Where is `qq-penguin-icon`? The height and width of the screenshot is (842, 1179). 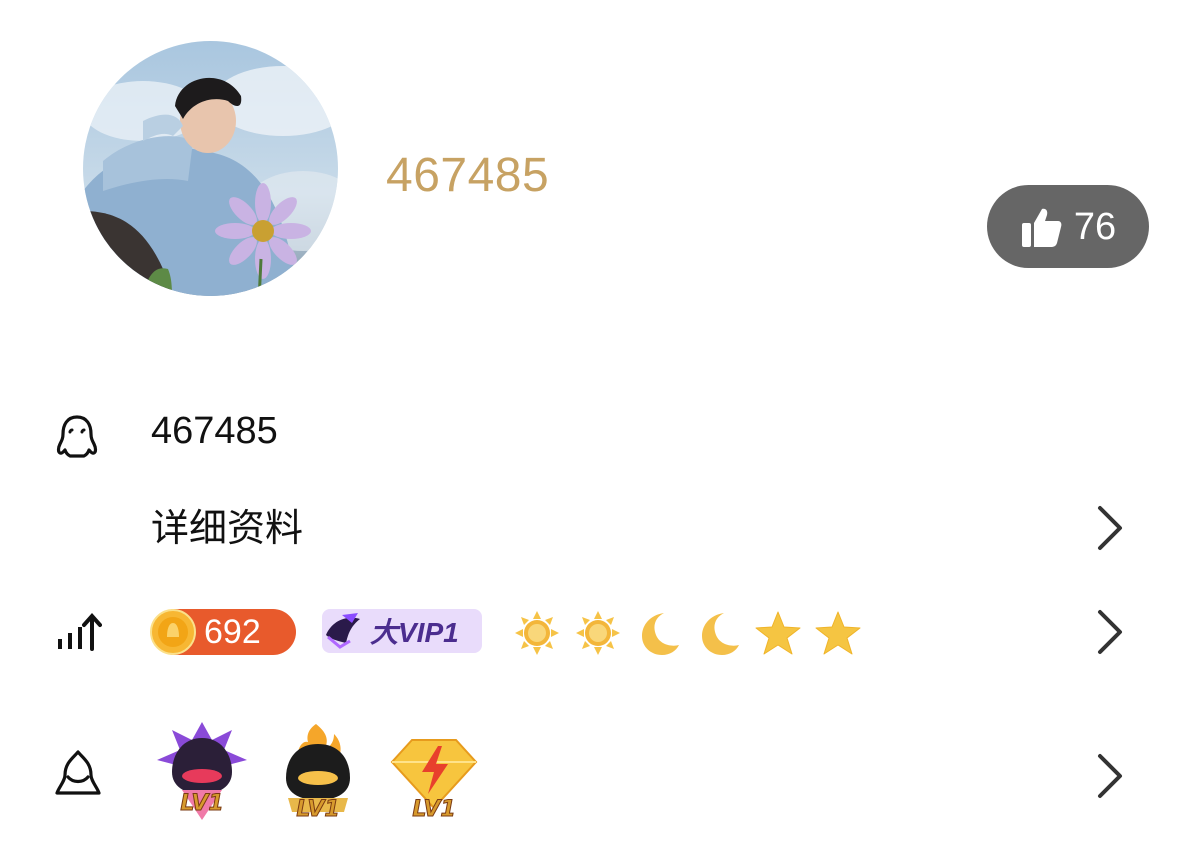
qq-penguin-icon is located at coordinates (77, 437).